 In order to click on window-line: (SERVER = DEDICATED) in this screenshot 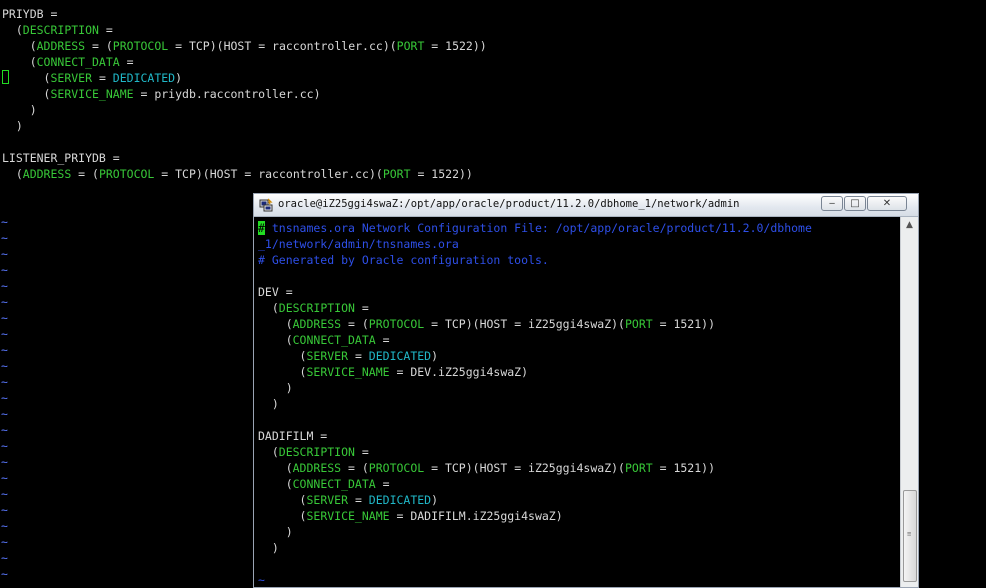, I will do `click(348, 500)`.